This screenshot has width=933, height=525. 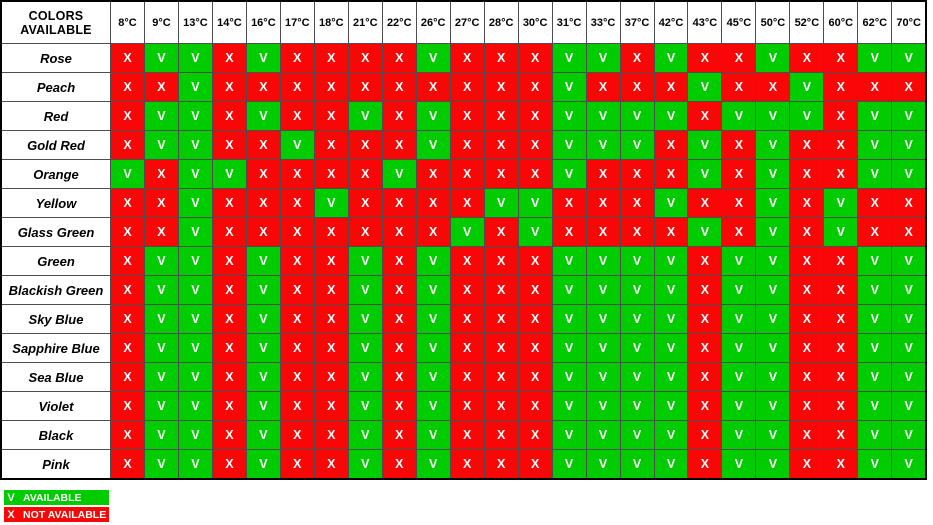 What do you see at coordinates (55, 261) in the screenshot?
I see `color-row-label: Green` at bounding box center [55, 261].